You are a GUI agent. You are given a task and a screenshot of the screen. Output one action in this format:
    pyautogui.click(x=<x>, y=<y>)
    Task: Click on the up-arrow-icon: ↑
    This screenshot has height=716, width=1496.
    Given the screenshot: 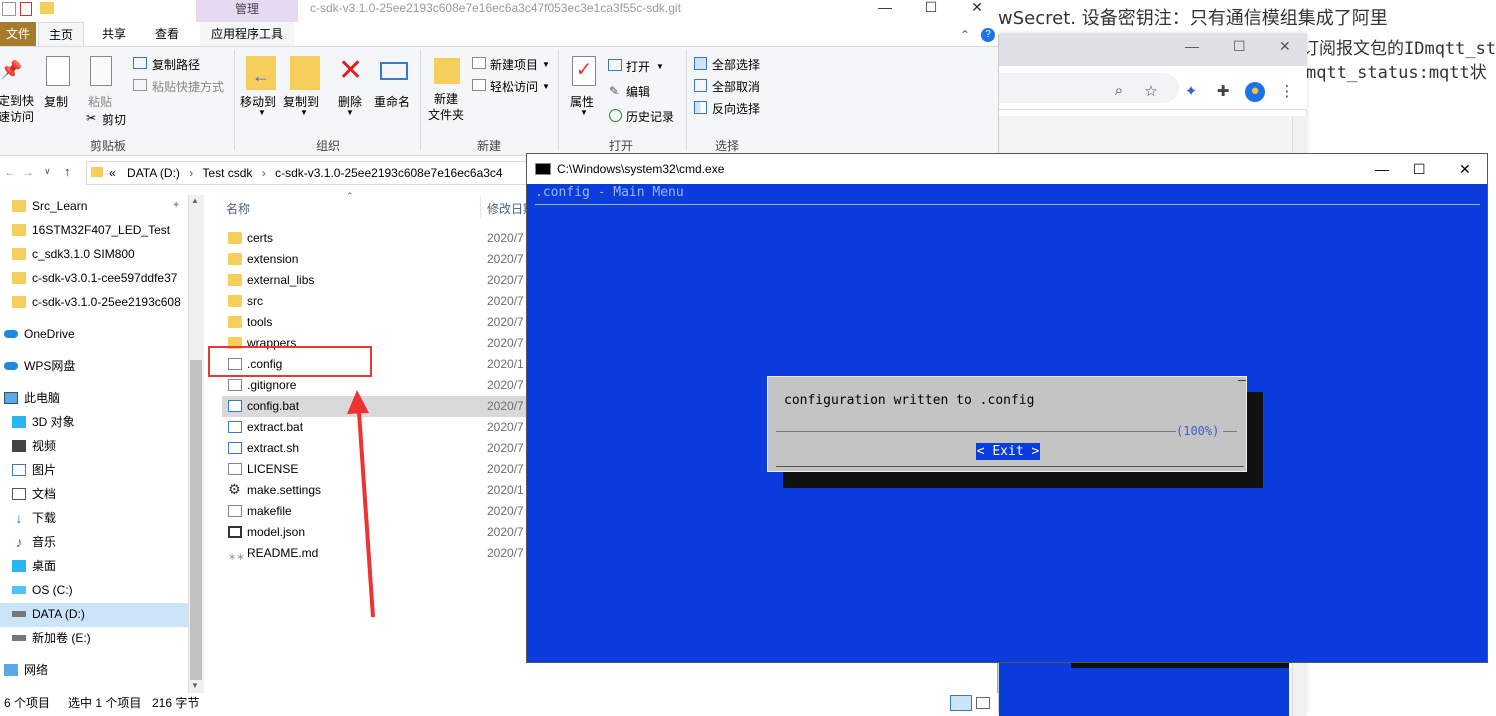 What is the action you would take?
    pyautogui.click(x=67, y=171)
    